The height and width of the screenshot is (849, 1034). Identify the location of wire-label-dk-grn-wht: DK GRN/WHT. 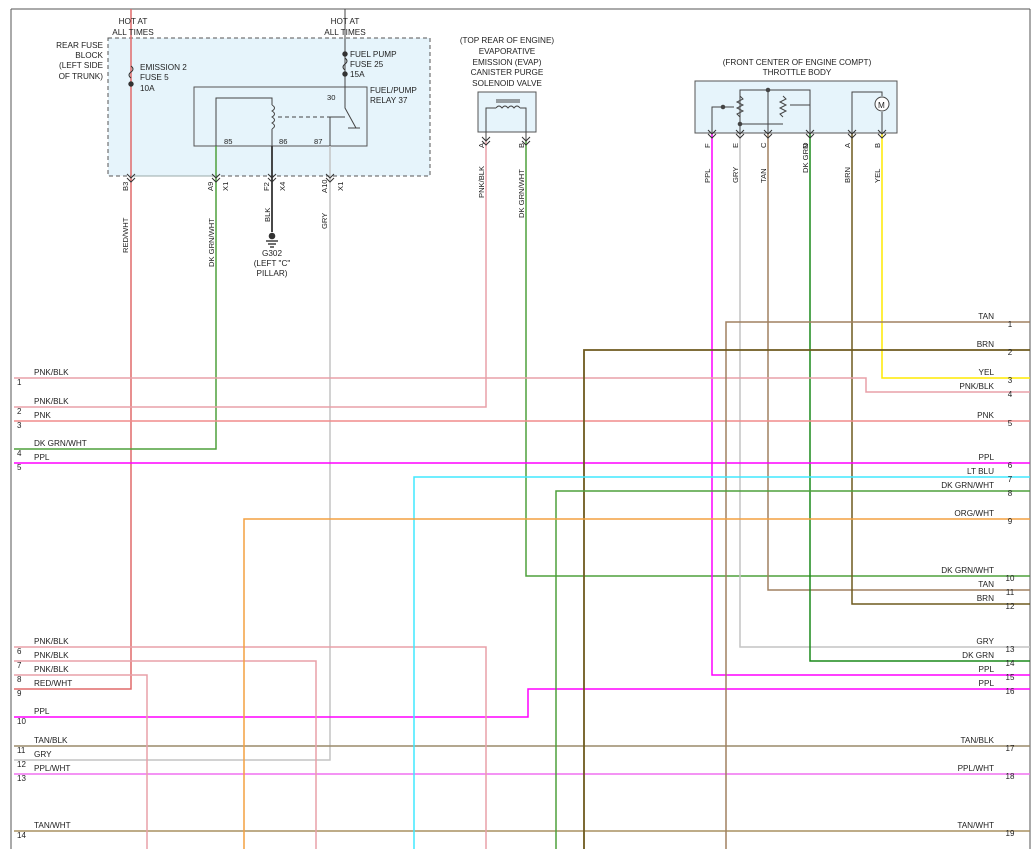
(211, 242).